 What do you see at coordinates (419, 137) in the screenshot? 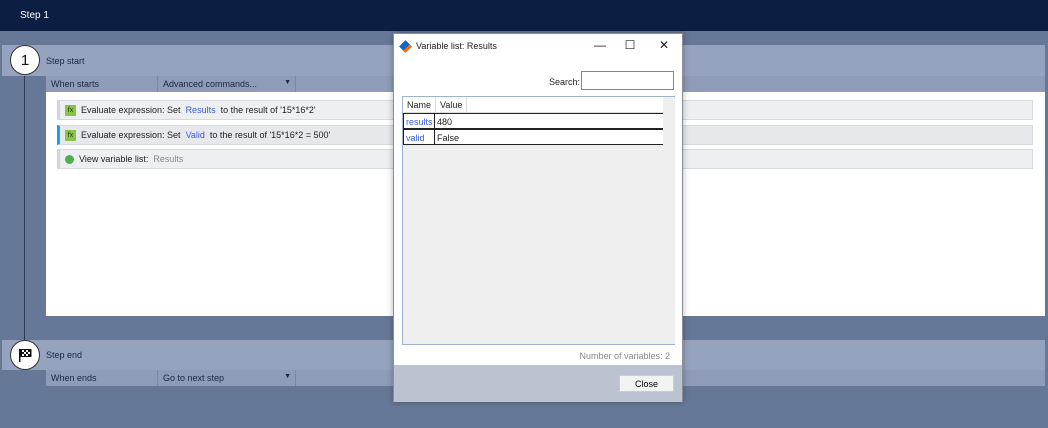
I see `variable-name: valid` at bounding box center [419, 137].